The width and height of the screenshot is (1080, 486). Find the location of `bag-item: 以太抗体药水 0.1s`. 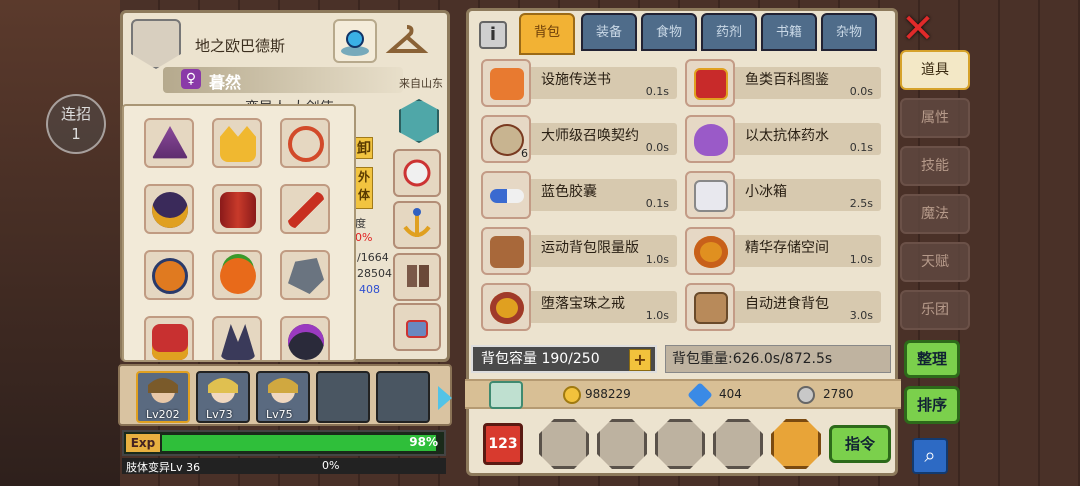

bag-item: 以太抗体药水 0.1s is located at coordinates (783, 139).